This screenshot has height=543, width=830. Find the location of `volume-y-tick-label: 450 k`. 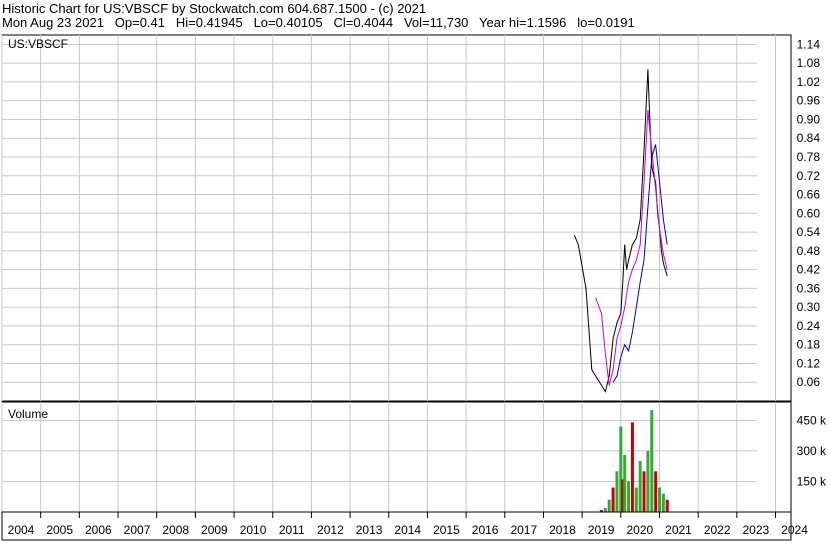

volume-y-tick-label: 450 k is located at coordinates (812, 420).